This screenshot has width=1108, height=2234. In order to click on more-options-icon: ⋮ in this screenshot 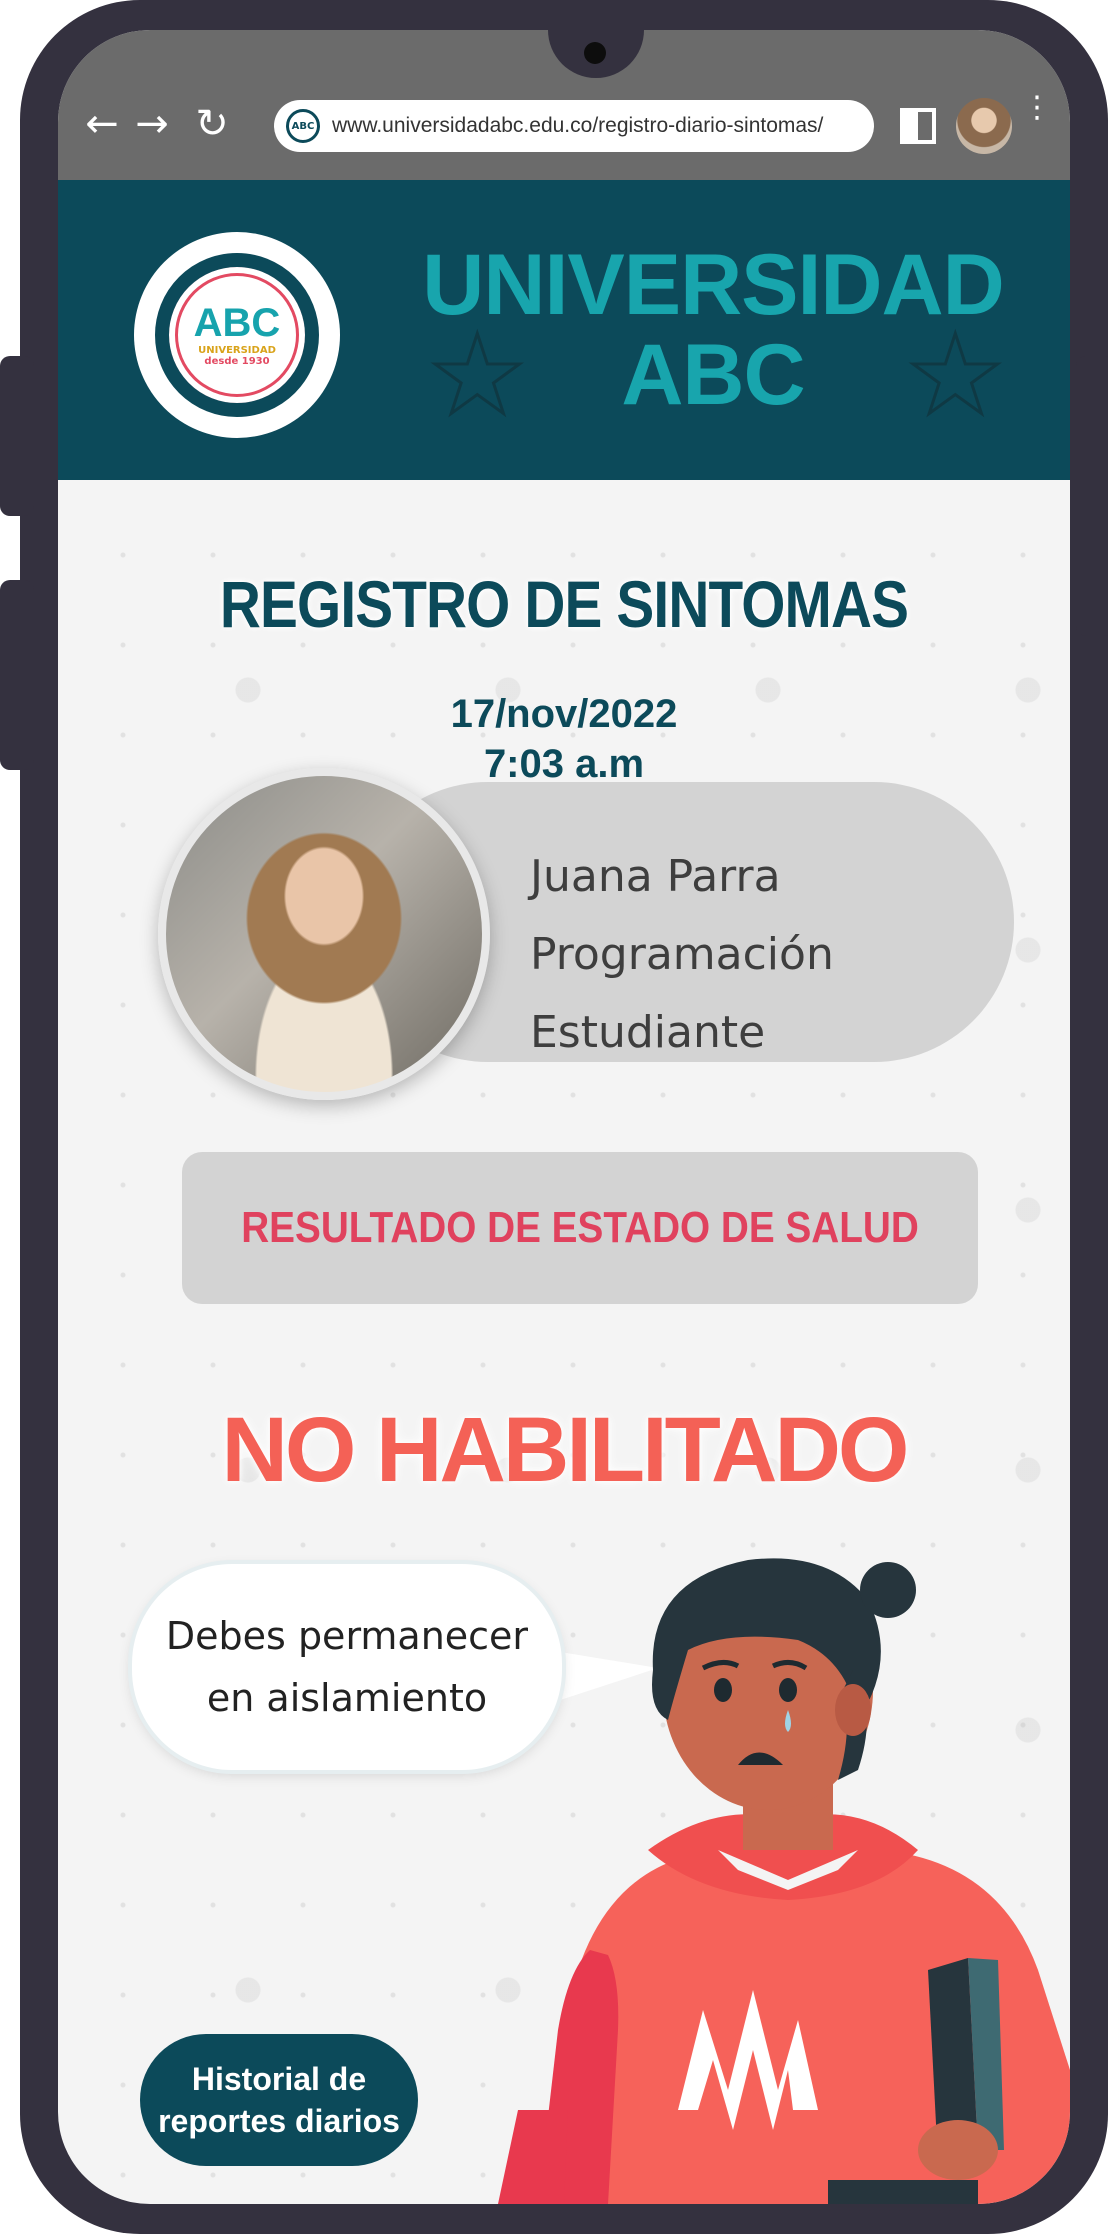, I will do `click(1037, 121)`.